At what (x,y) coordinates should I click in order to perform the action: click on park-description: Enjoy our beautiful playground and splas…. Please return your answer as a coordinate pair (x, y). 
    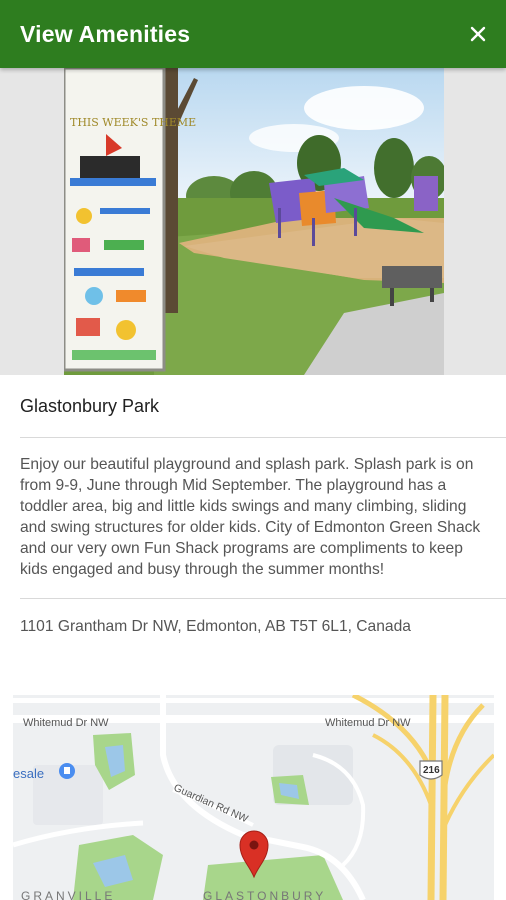
    Looking at the image, I should click on (250, 517).